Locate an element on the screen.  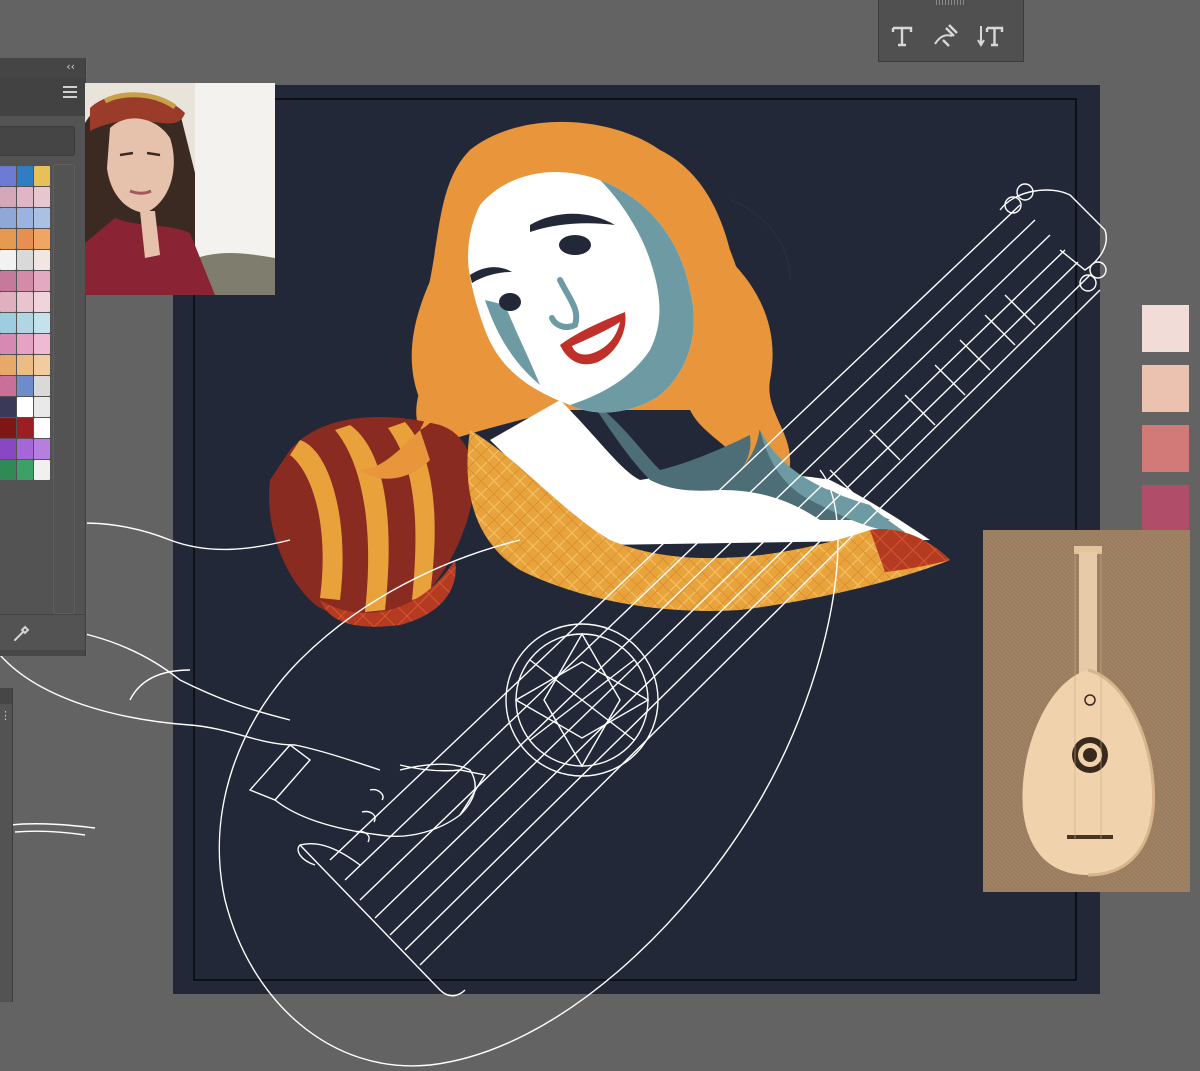
panel-bottom-bar is located at coordinates (42, 634).